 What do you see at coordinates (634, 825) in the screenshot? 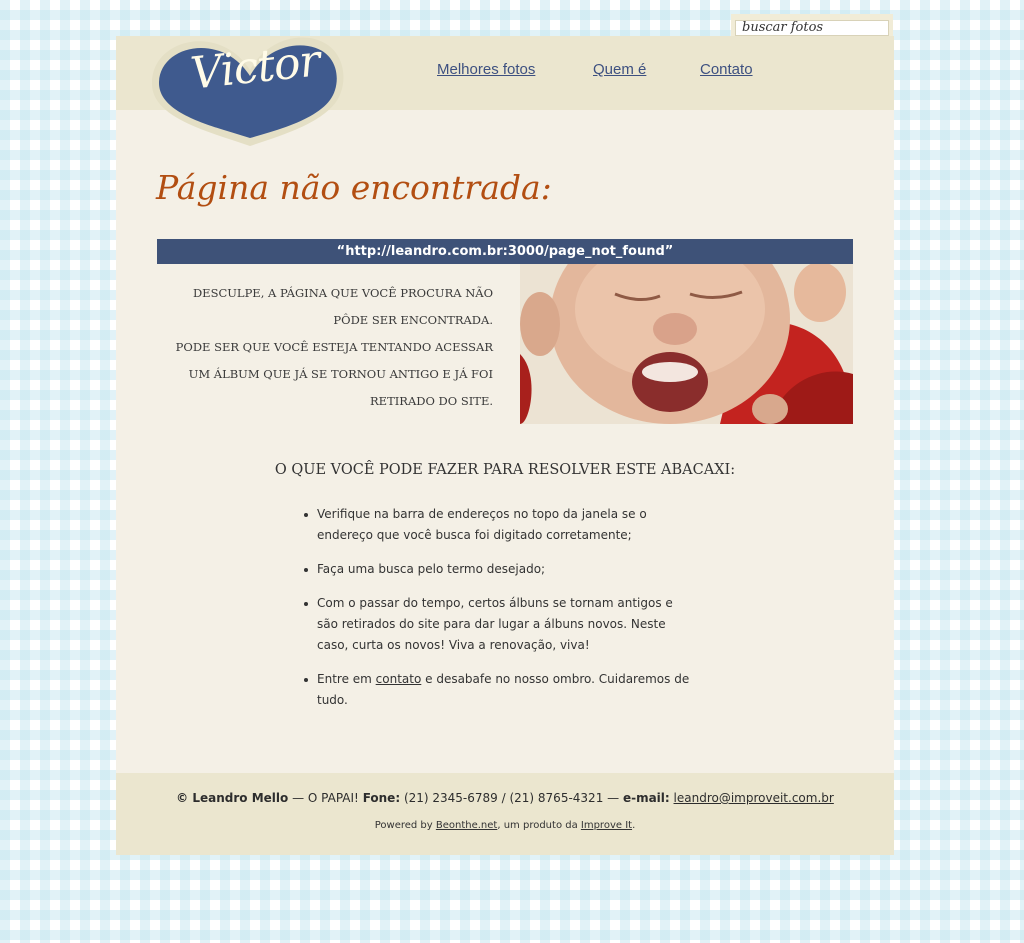
I see `period-text: .` at bounding box center [634, 825].